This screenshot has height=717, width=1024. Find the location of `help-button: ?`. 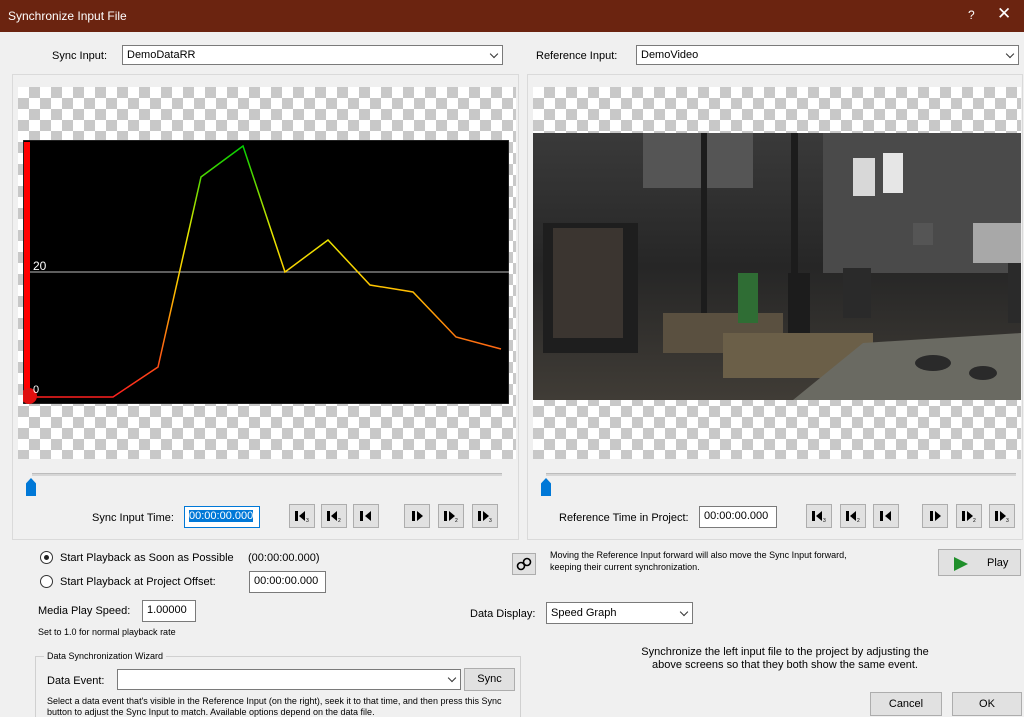

help-button: ? is located at coordinates (971, 15).